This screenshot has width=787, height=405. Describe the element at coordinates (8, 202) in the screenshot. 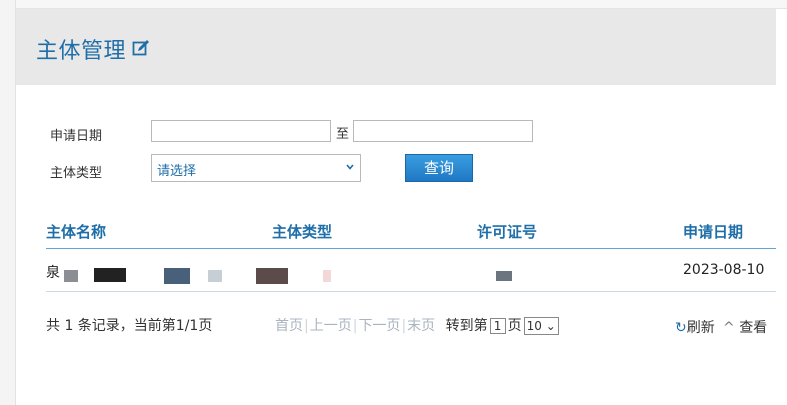

I see `left-gutter` at that location.